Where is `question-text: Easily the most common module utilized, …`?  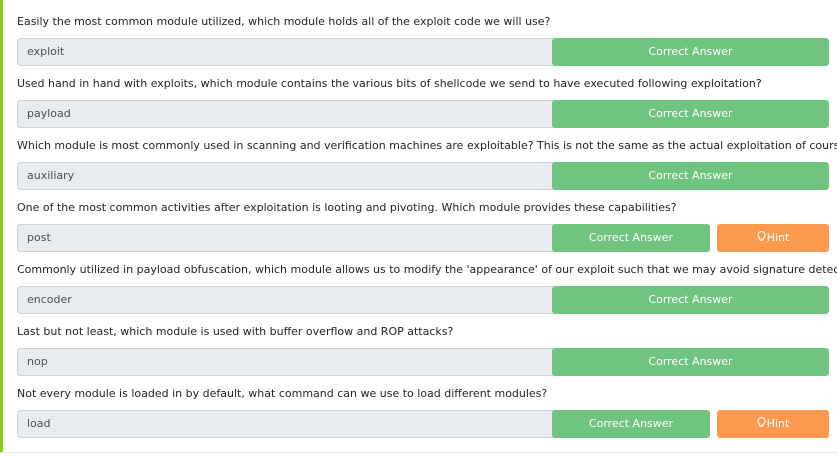
question-text: Easily the most common module utilized, … is located at coordinates (284, 21).